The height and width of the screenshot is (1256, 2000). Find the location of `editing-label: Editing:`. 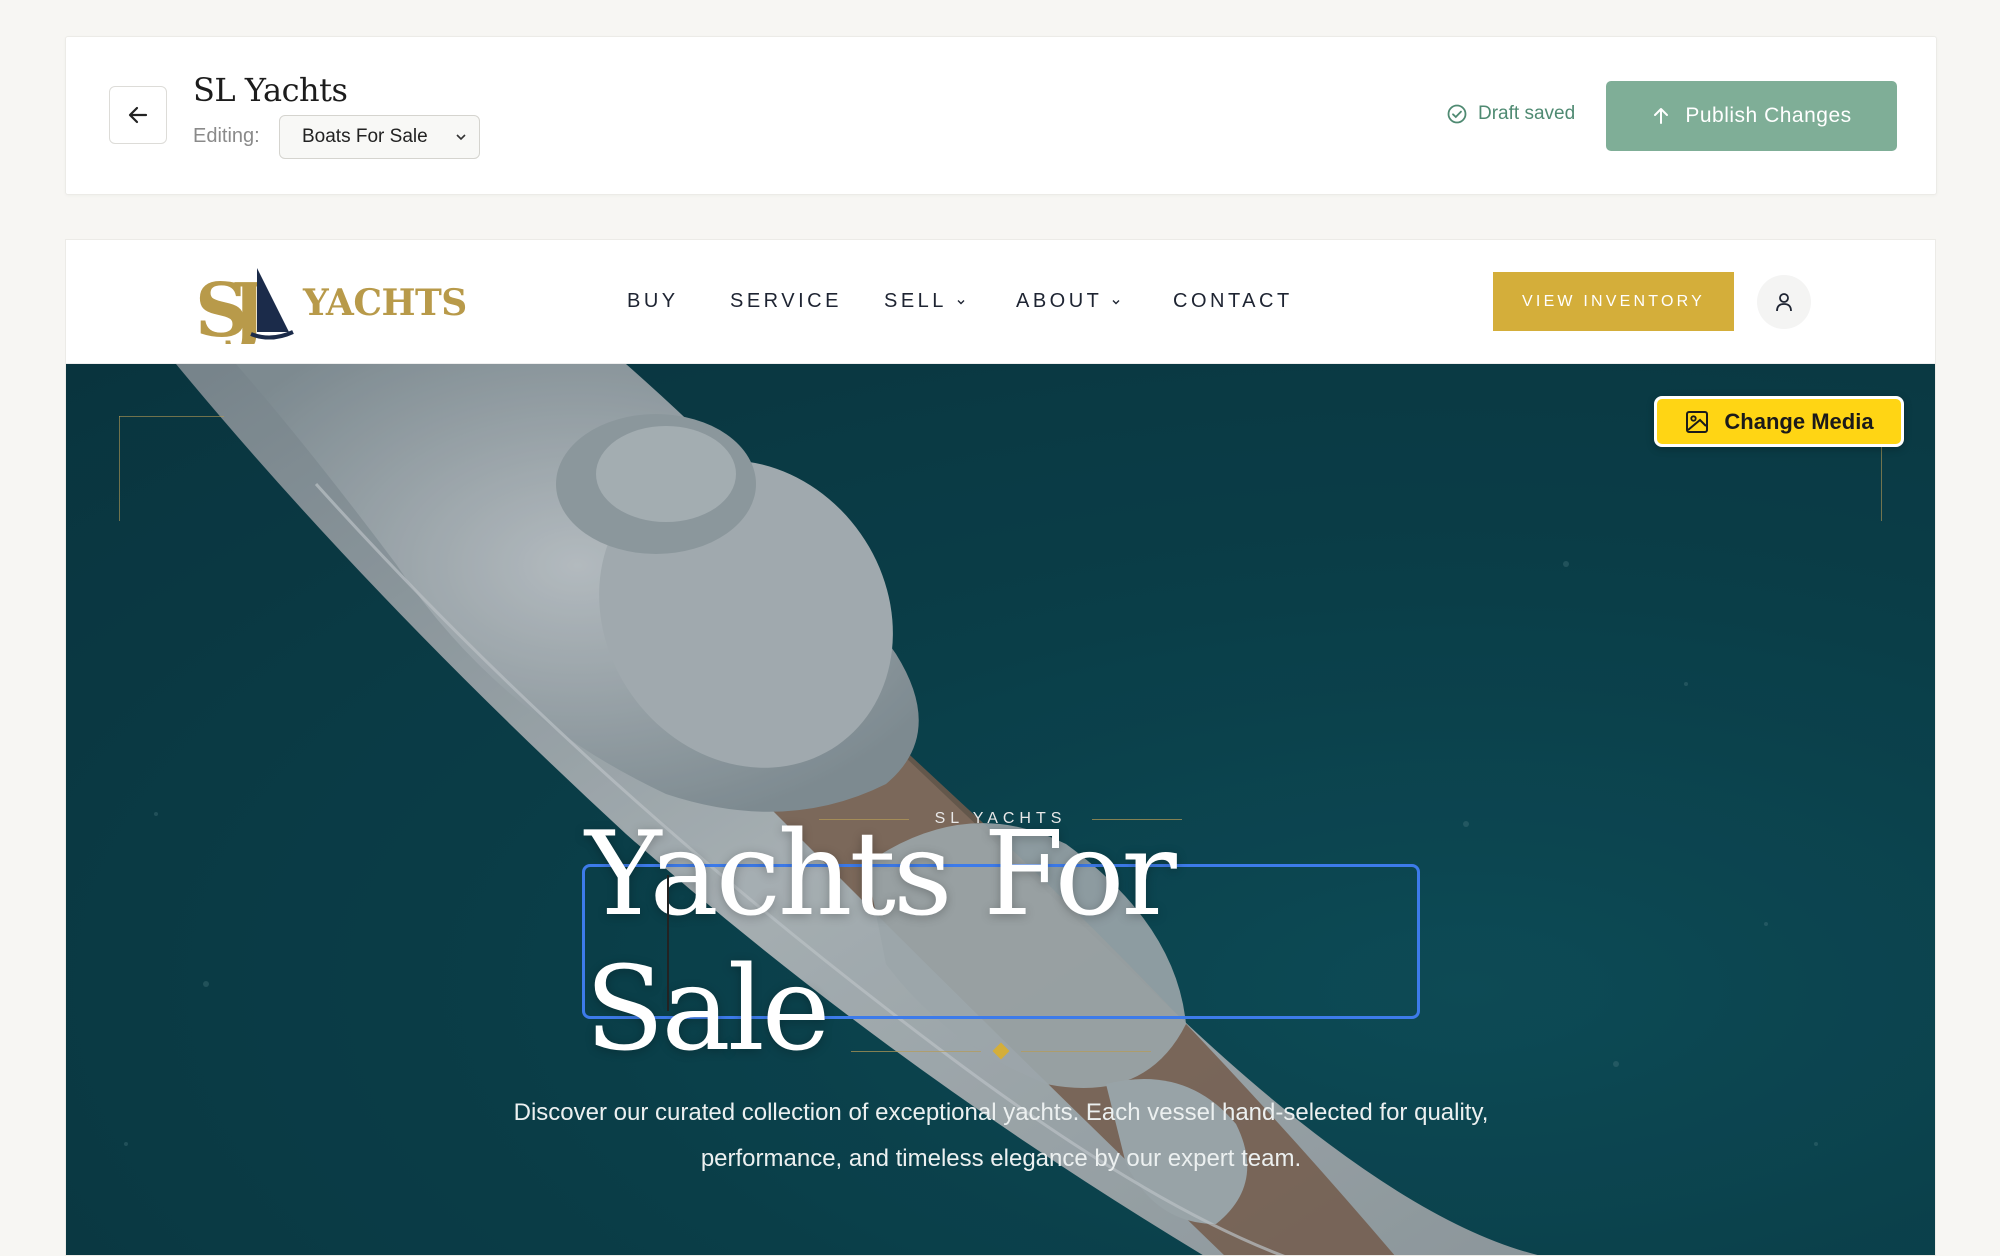

editing-label: Editing: is located at coordinates (226, 136).